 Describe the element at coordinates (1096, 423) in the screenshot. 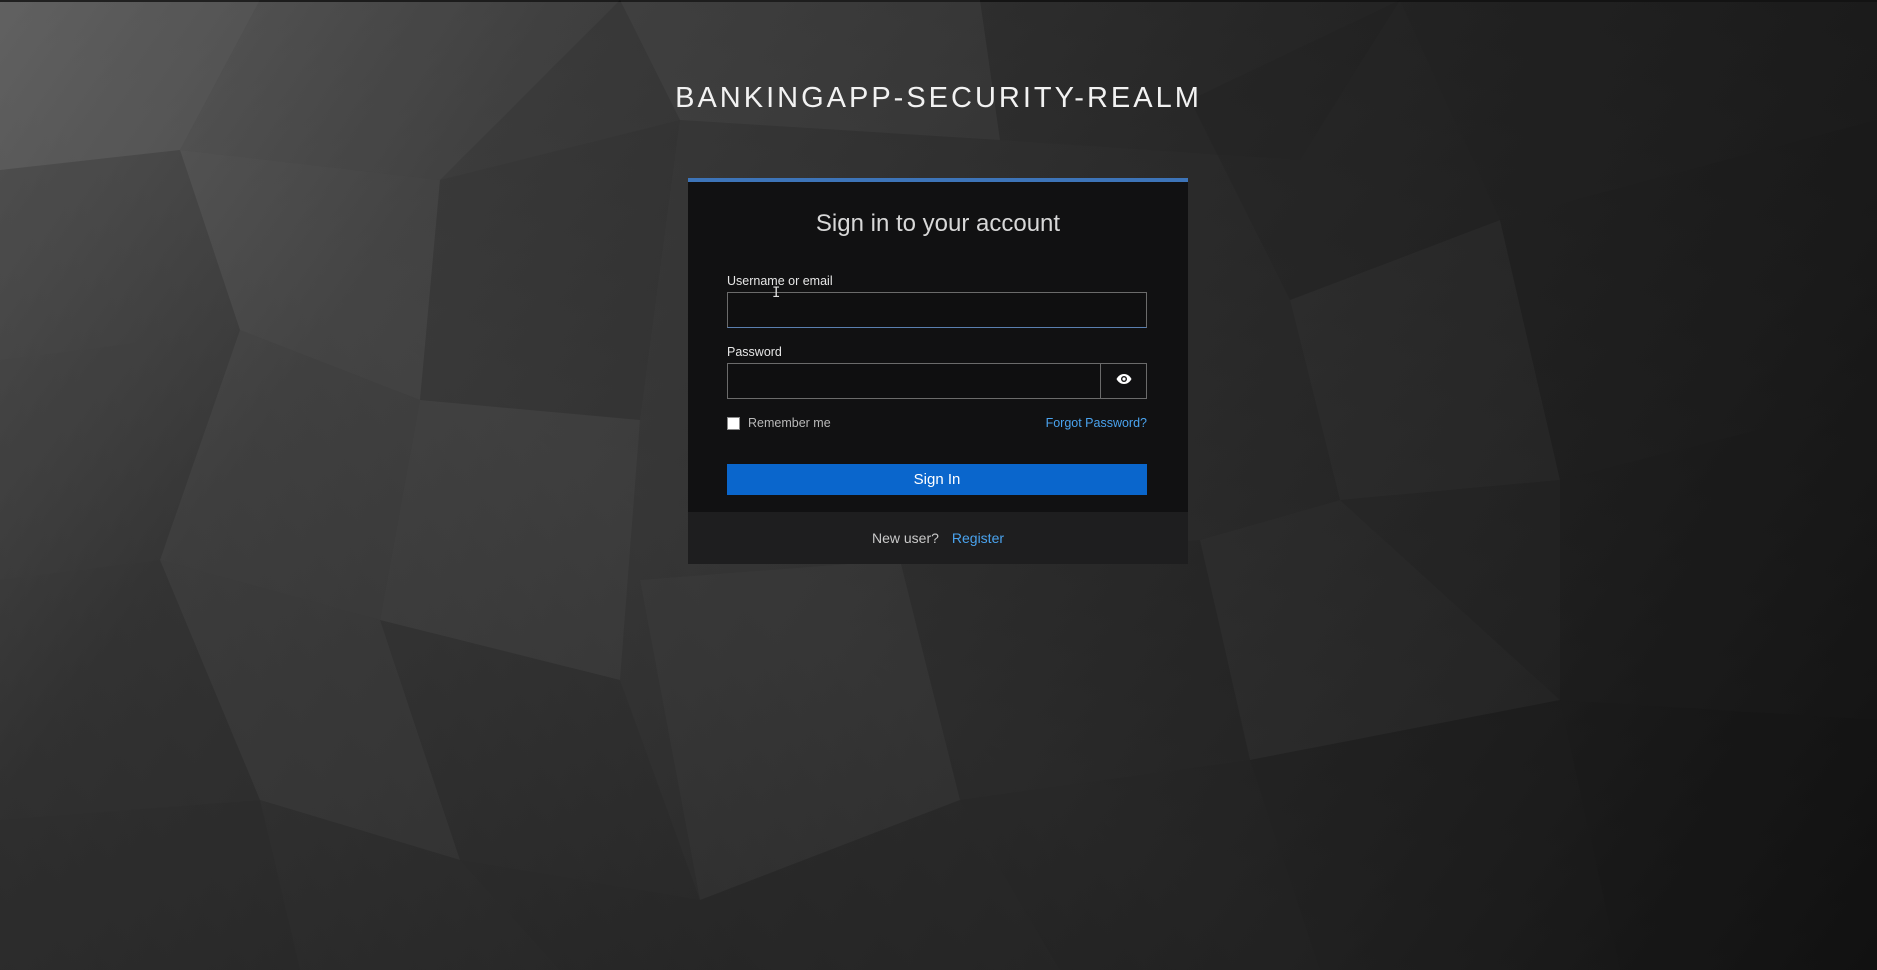

I see `forgot-password-link: Forgot Password?` at that location.